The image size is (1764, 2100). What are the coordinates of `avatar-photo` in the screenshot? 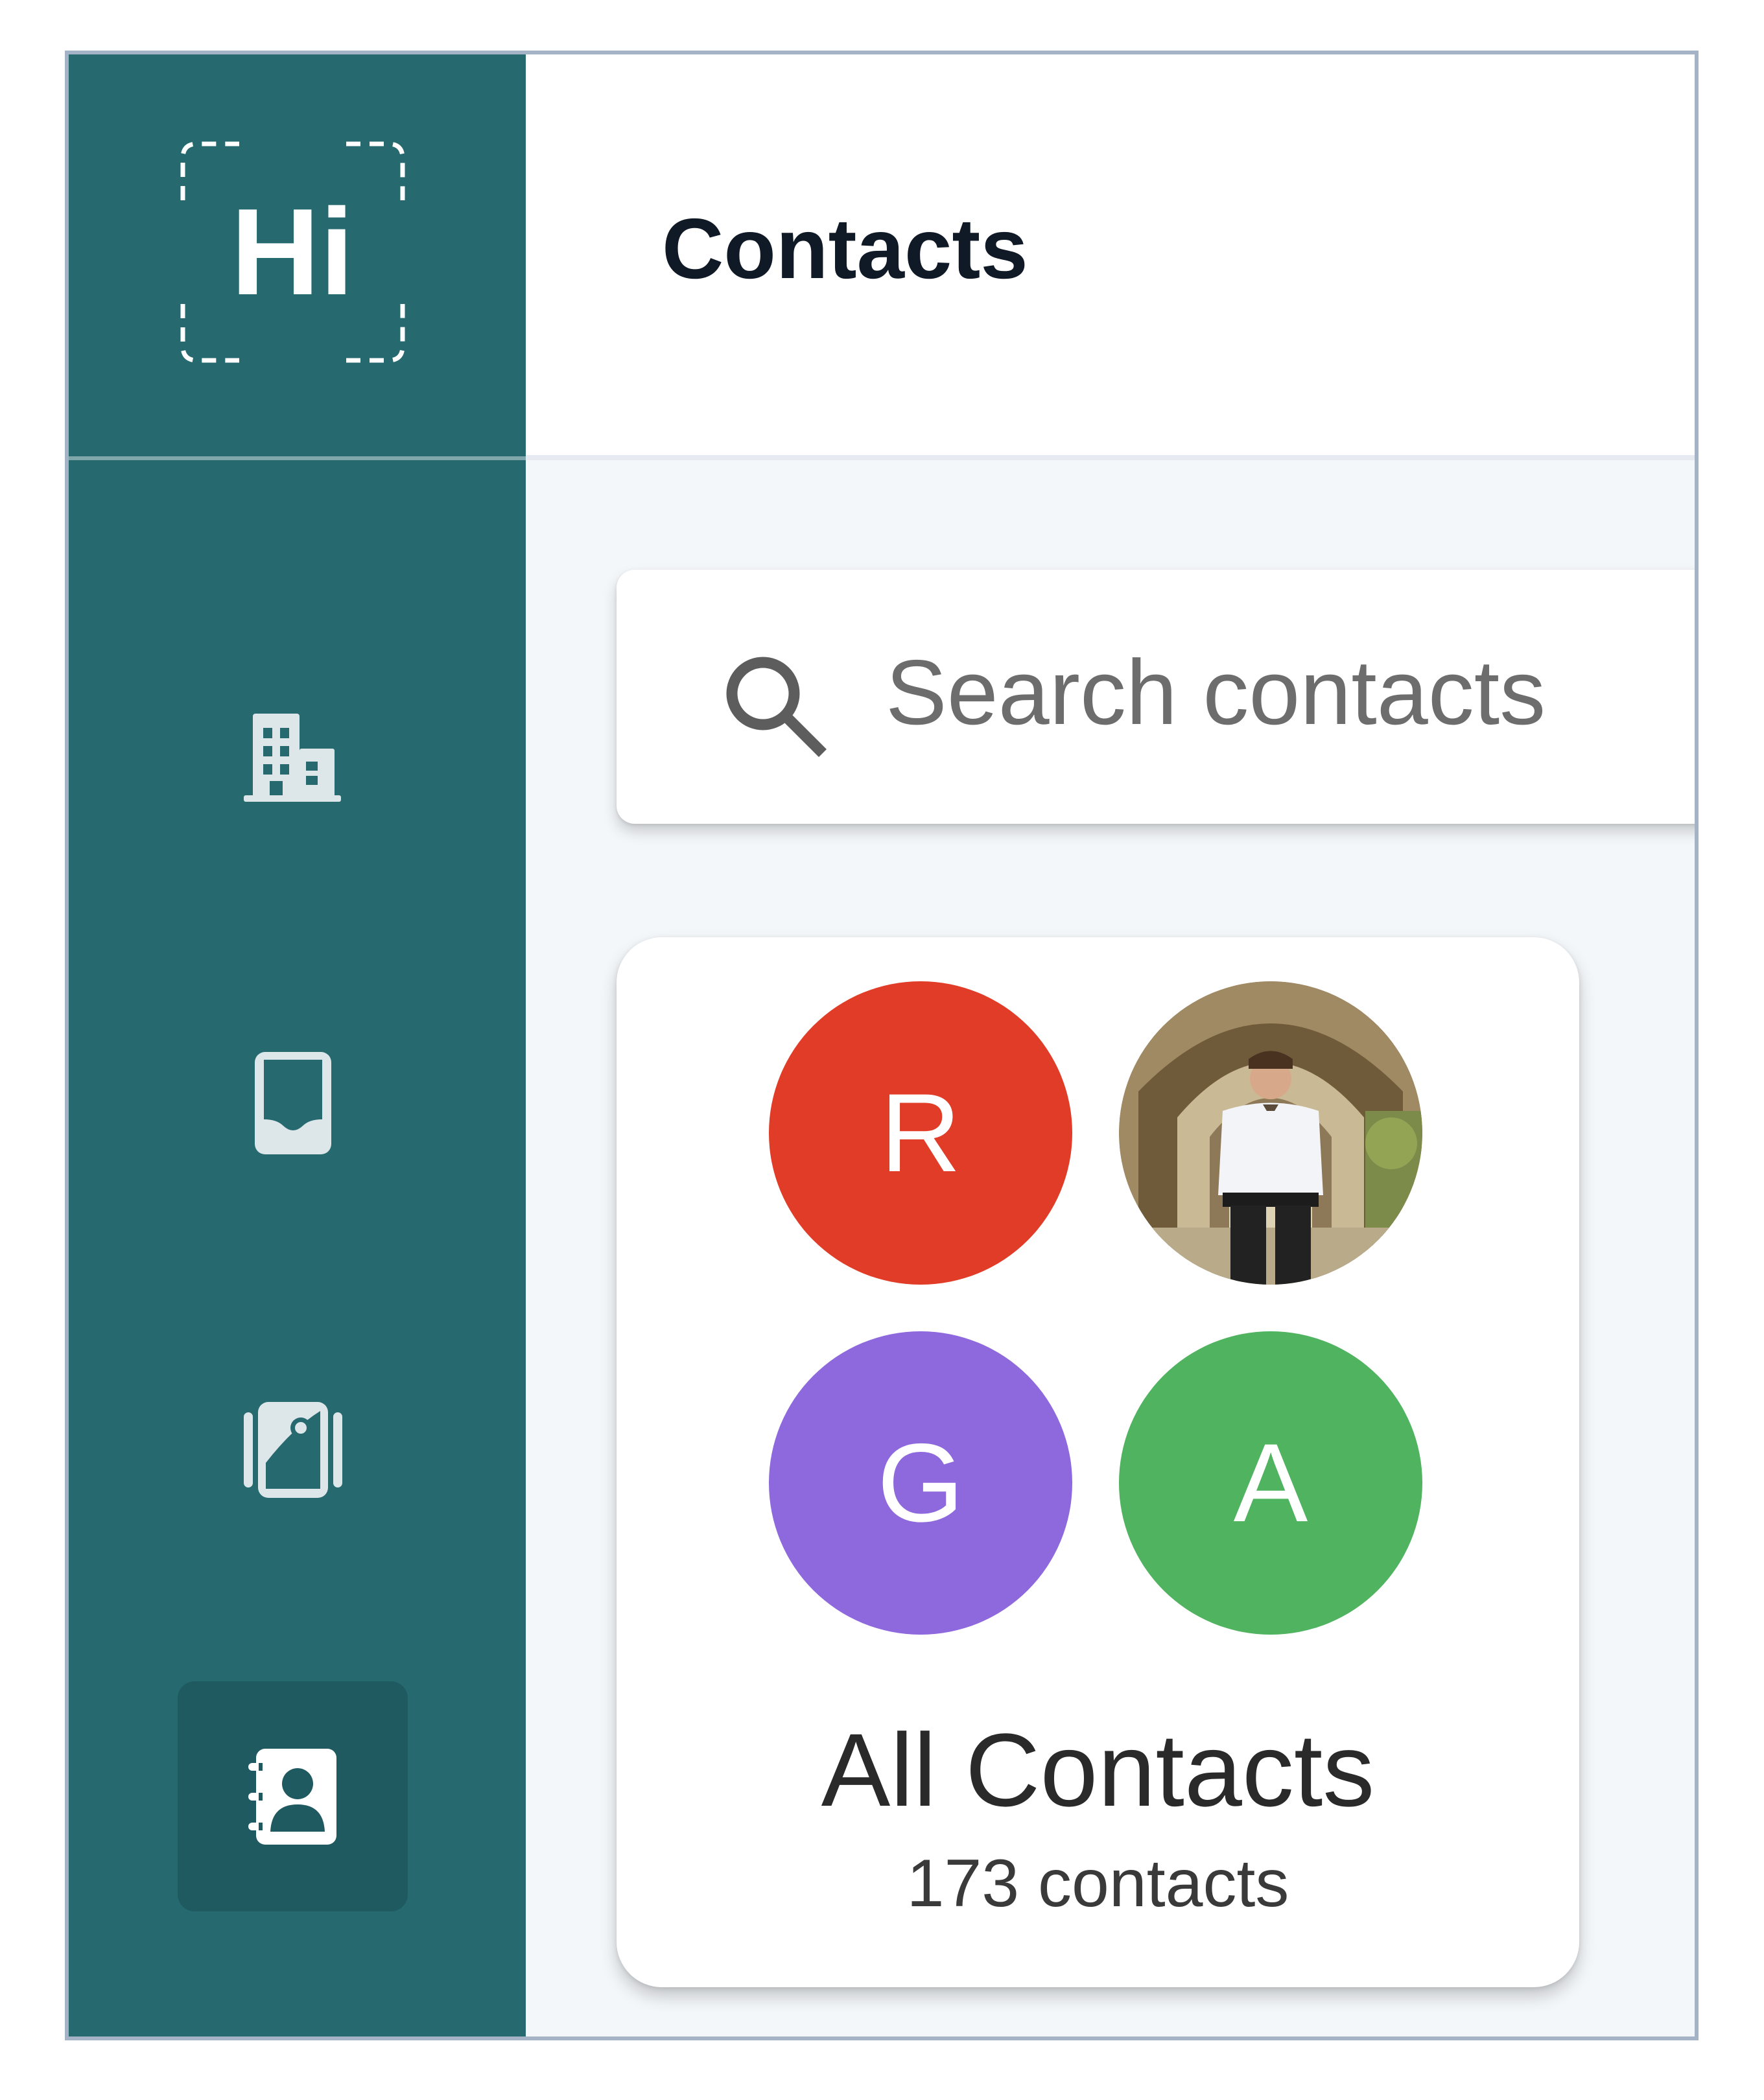 It's located at (1271, 1133).